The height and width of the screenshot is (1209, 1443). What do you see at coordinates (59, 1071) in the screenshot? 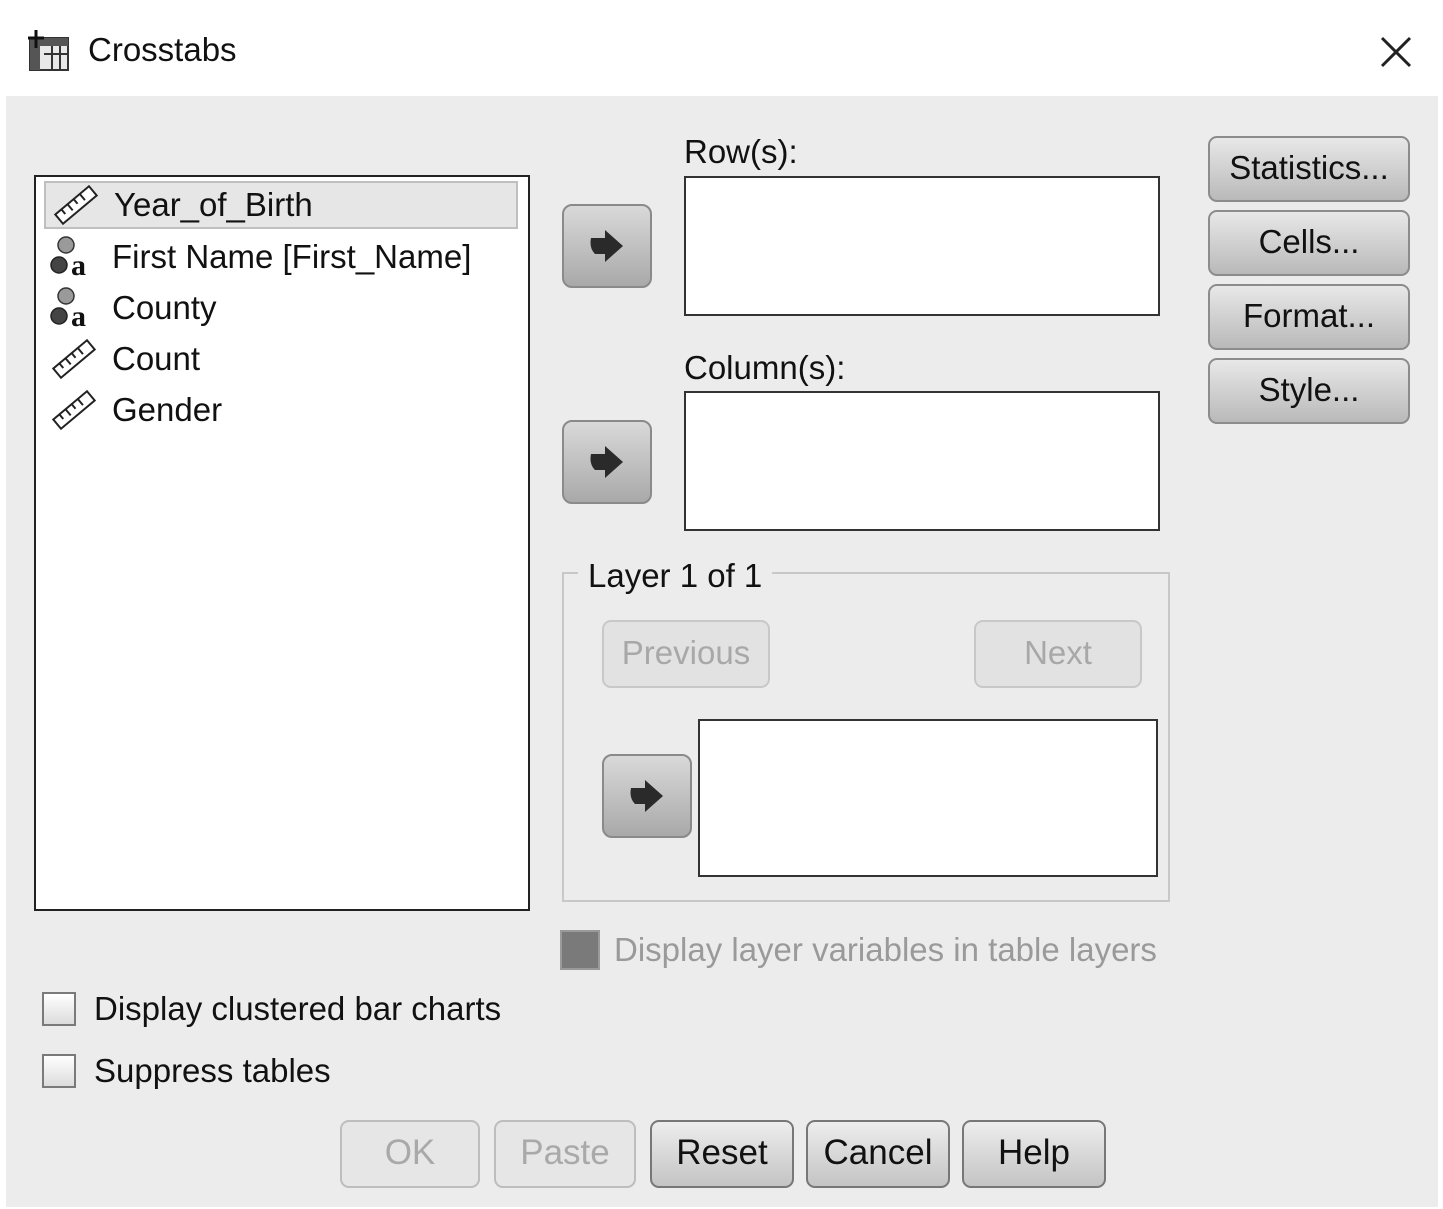
I see `suppress-tables-checkbox` at bounding box center [59, 1071].